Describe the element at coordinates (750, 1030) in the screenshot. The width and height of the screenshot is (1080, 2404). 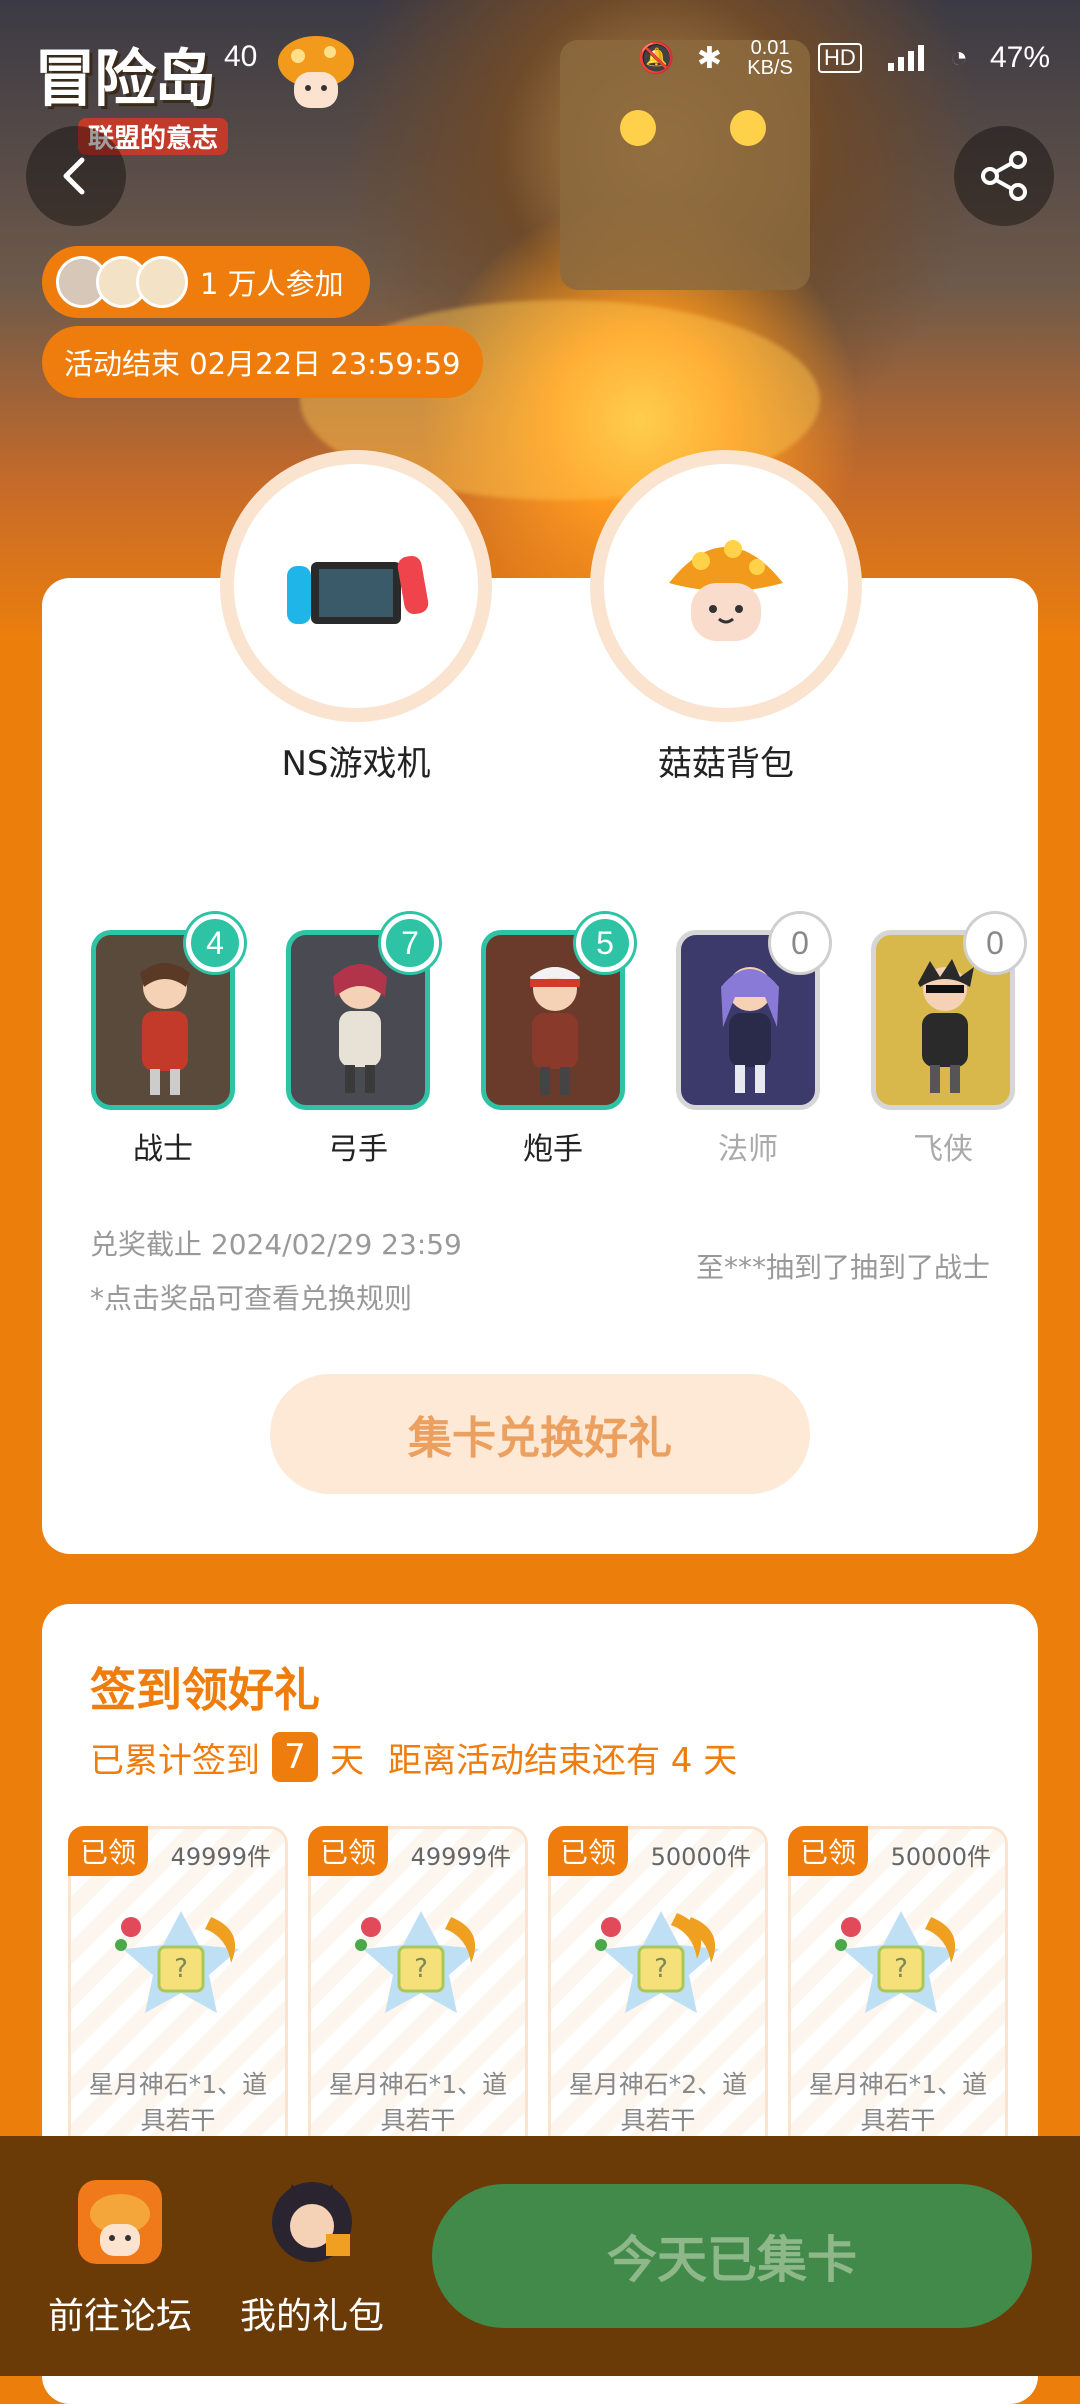
I see `mage-figure` at that location.